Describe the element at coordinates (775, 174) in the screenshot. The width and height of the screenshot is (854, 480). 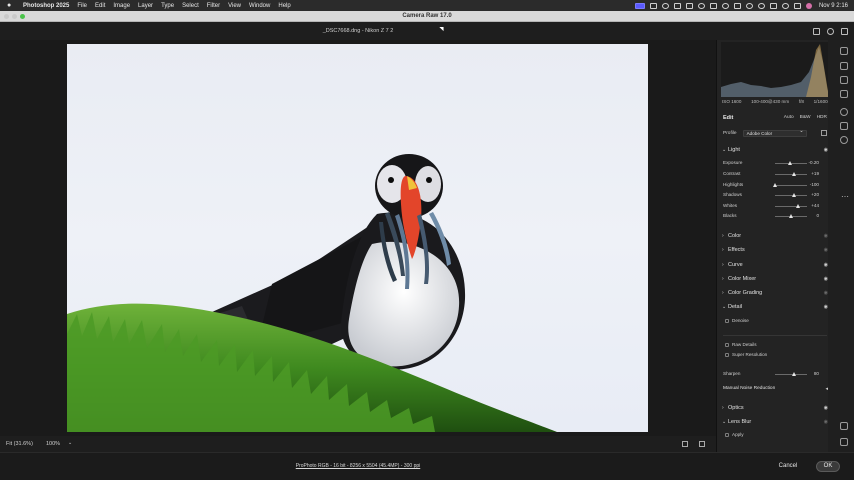
I see `slider-contrast: Contrast +19` at that location.